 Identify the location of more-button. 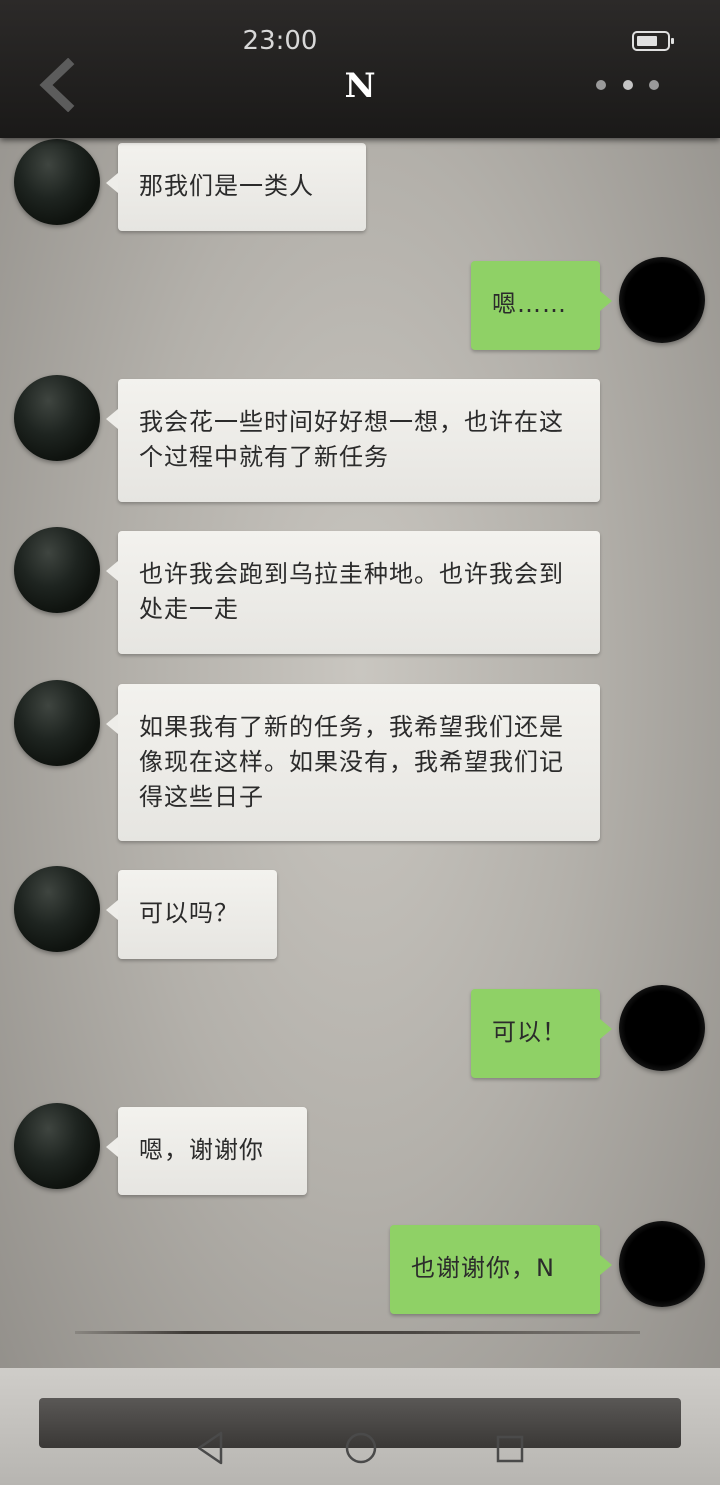
(629, 86).